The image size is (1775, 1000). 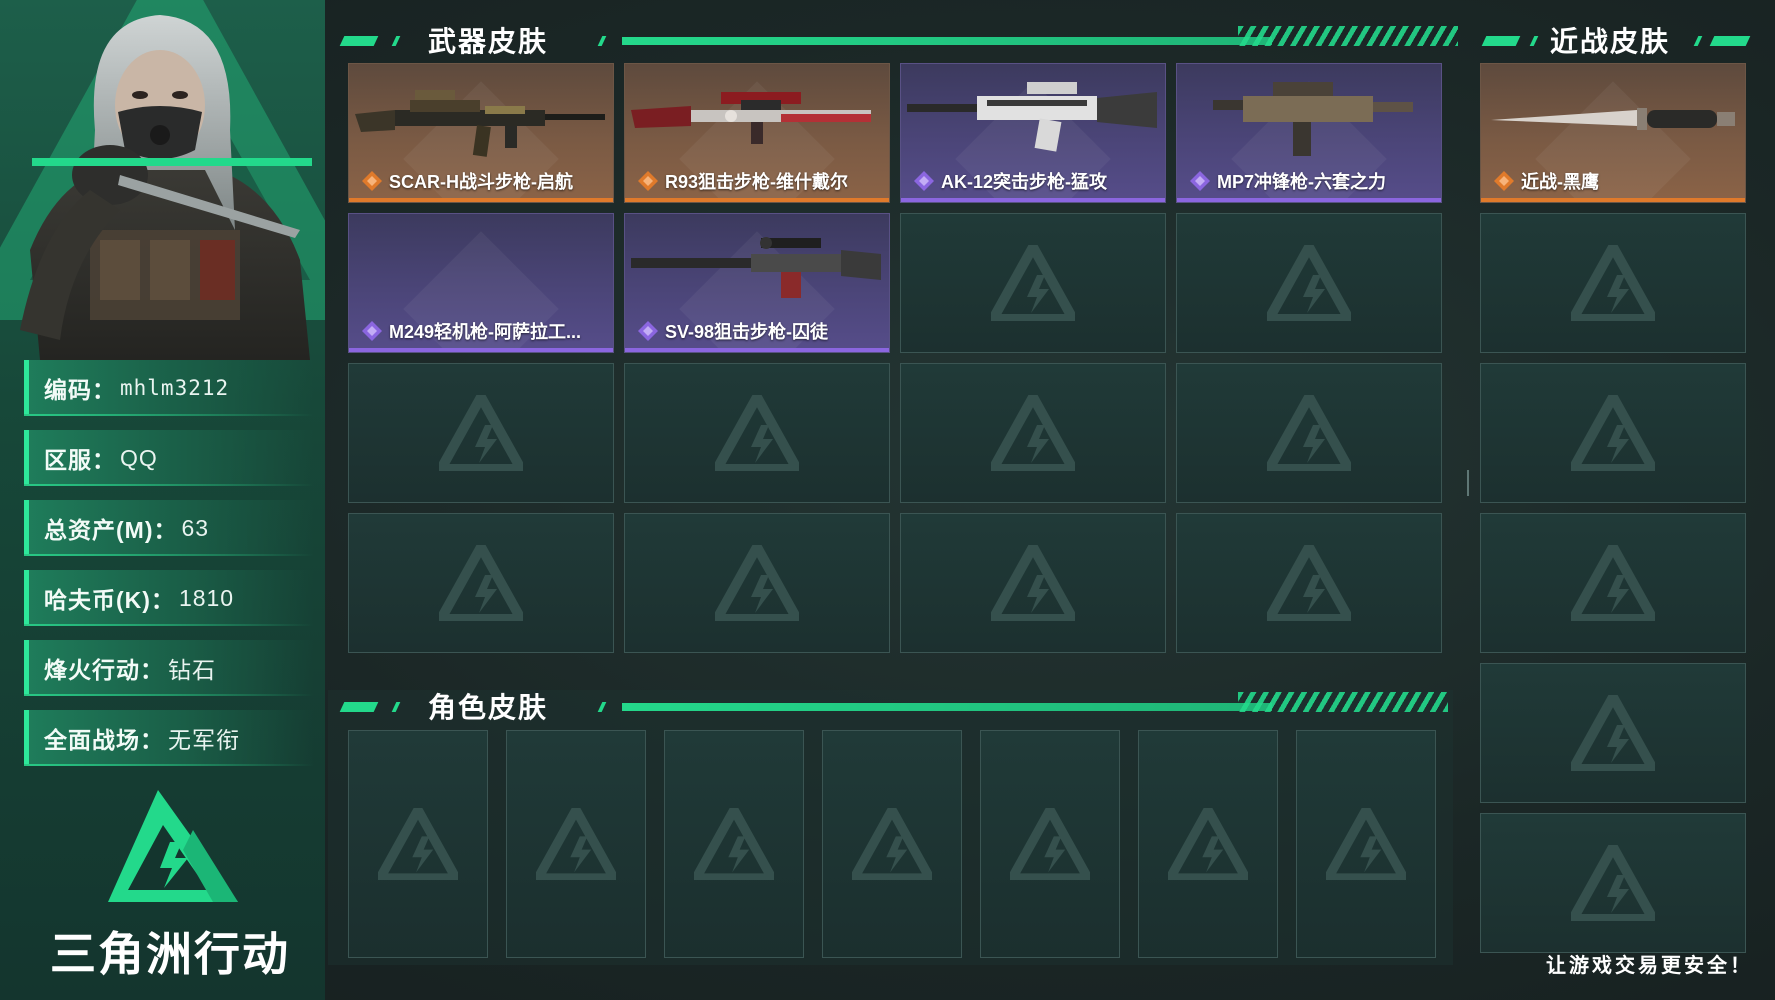 I want to click on weapon-skin-label: MP7冲锋枪-六套之力, so click(x=1312, y=181).